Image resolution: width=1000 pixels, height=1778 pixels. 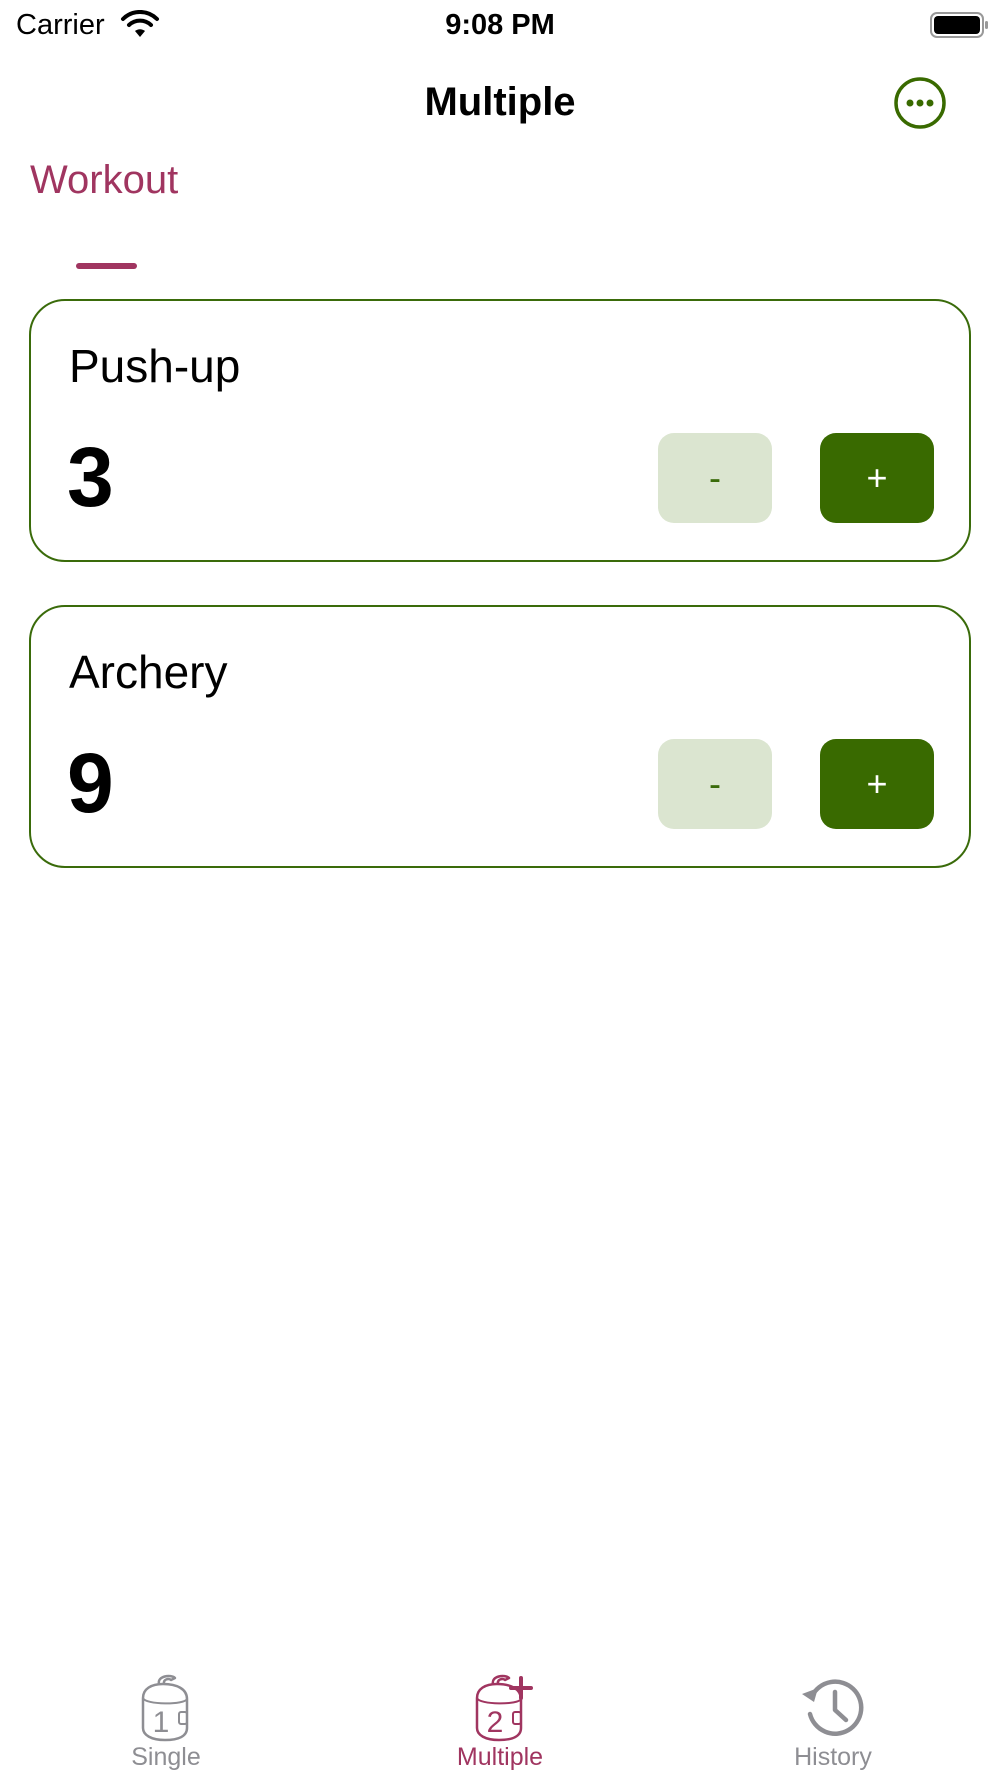 What do you see at coordinates (155, 366) in the screenshot?
I see `counter-name: Push-up` at bounding box center [155, 366].